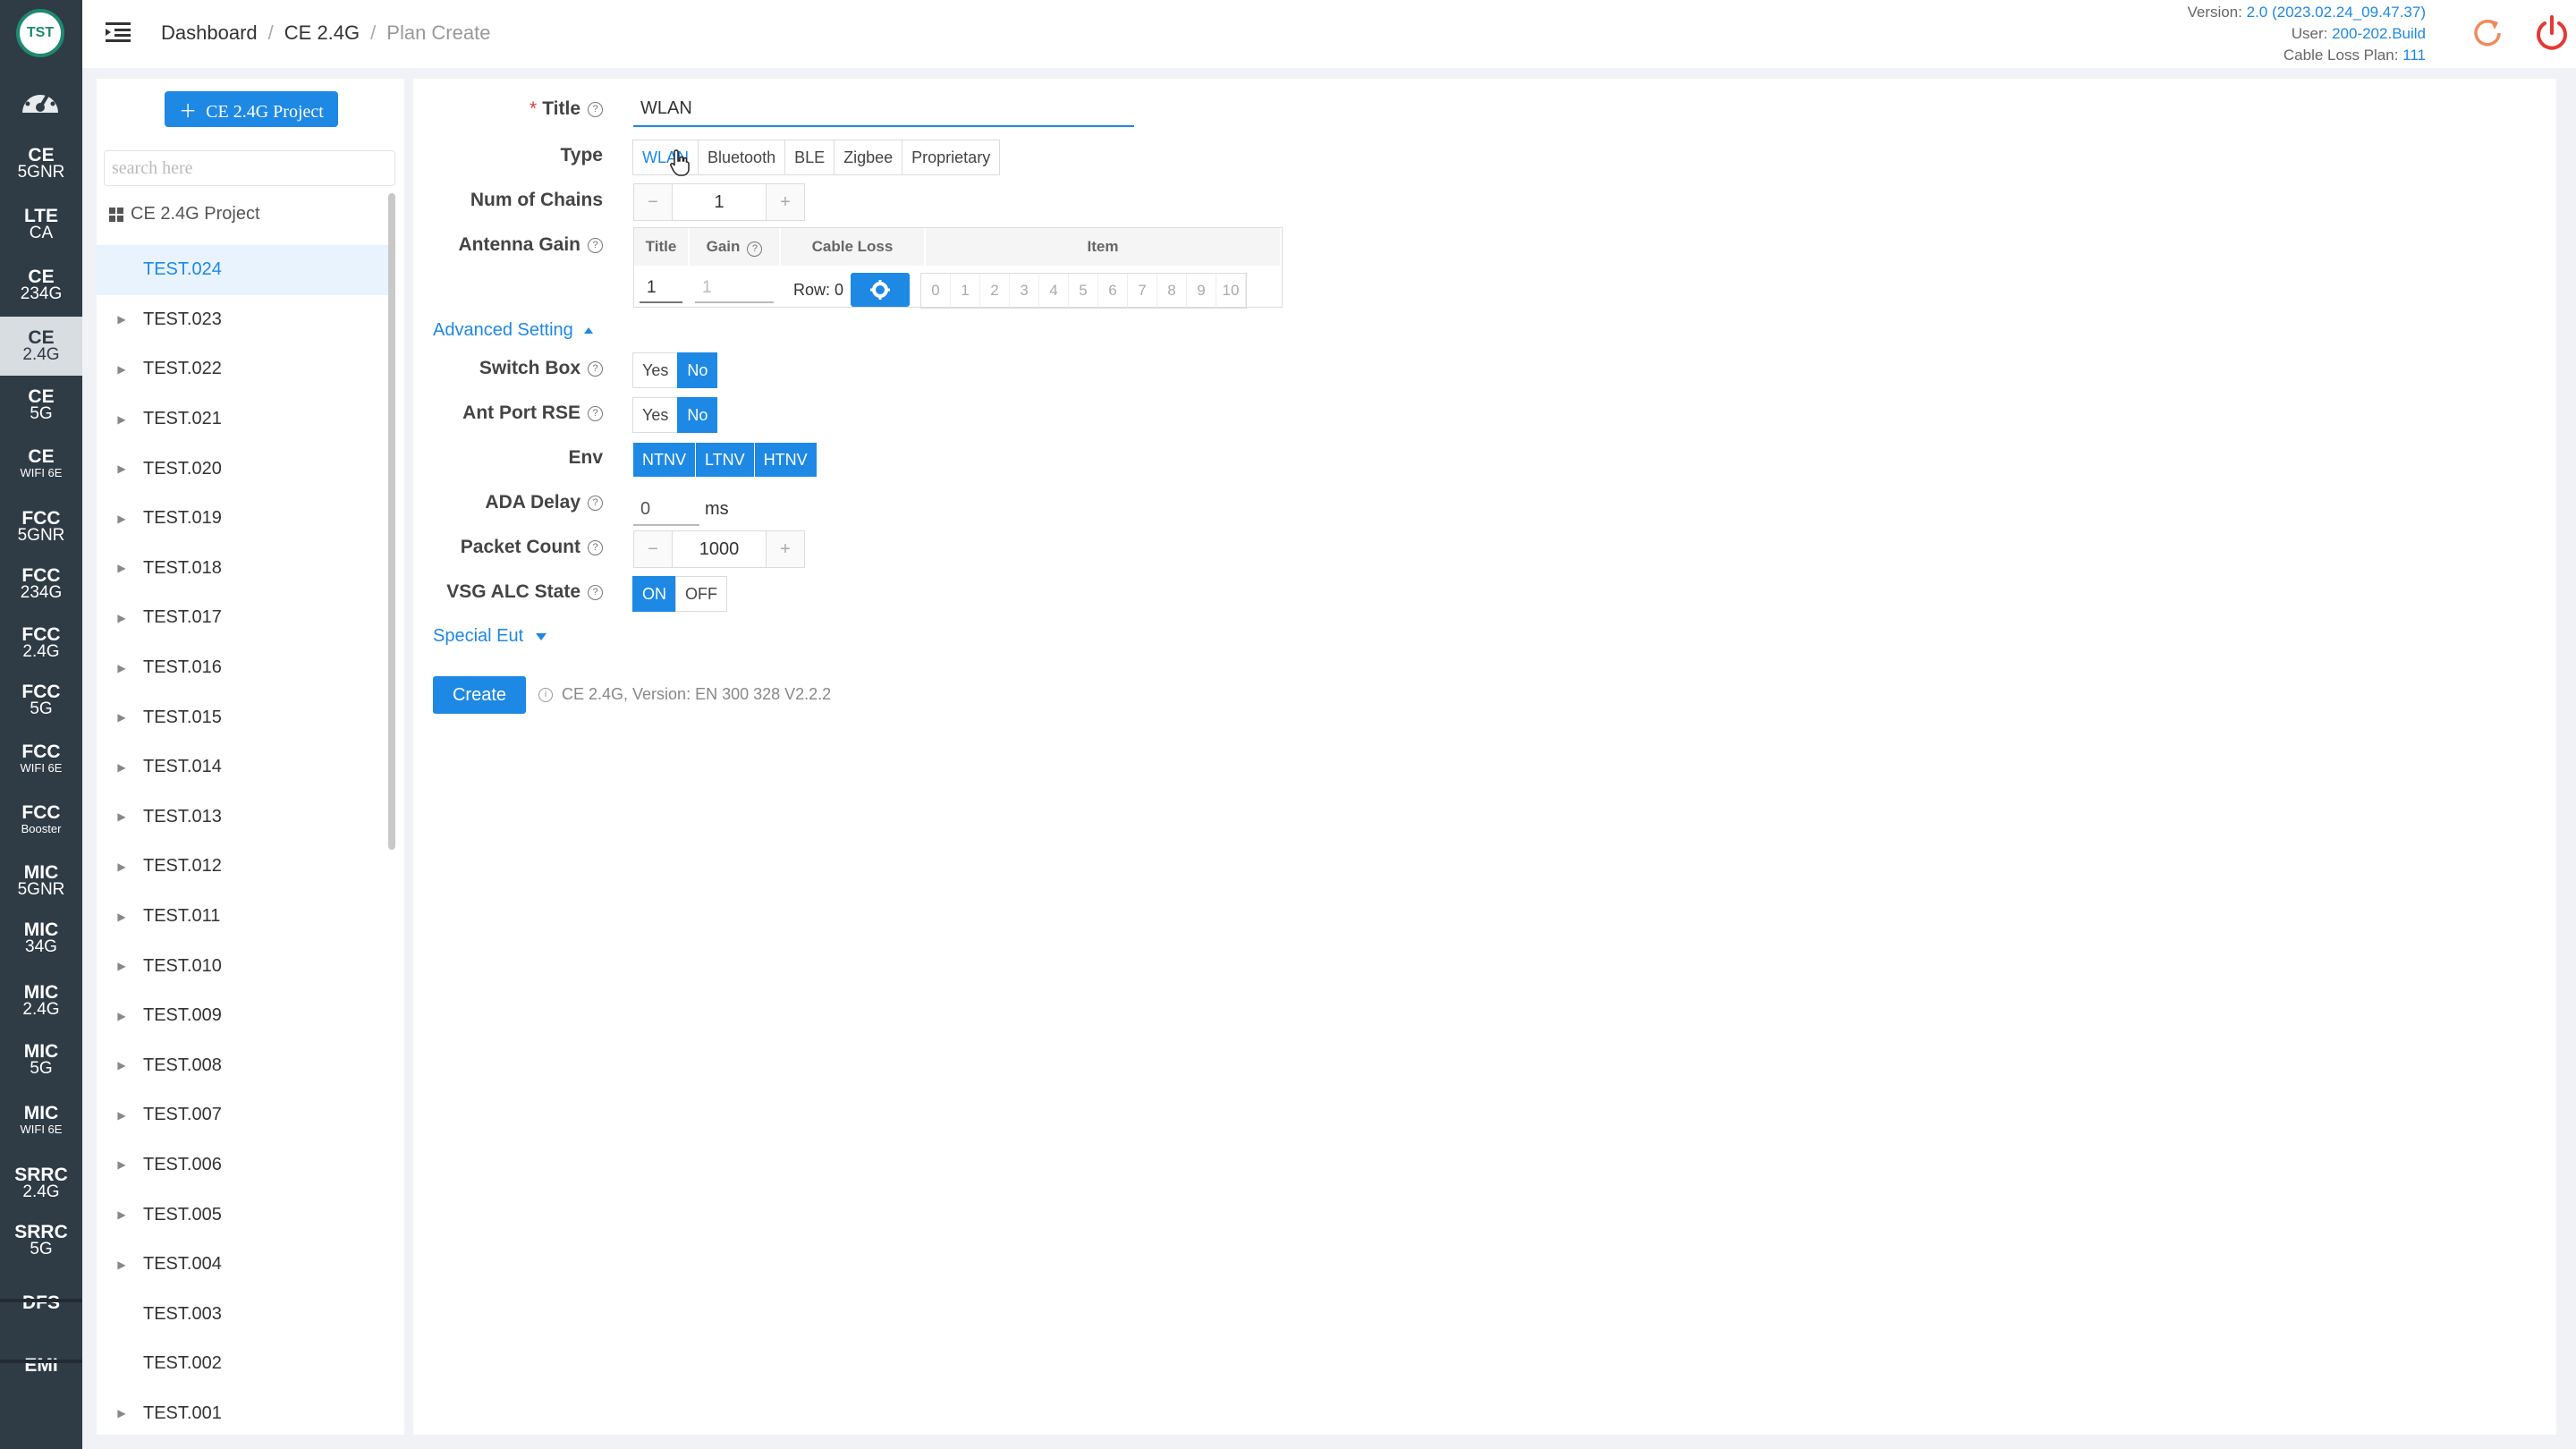 This screenshot has width=2576, height=1449. What do you see at coordinates (184, 214) in the screenshot?
I see `tree-root: CE 2.4G Project` at bounding box center [184, 214].